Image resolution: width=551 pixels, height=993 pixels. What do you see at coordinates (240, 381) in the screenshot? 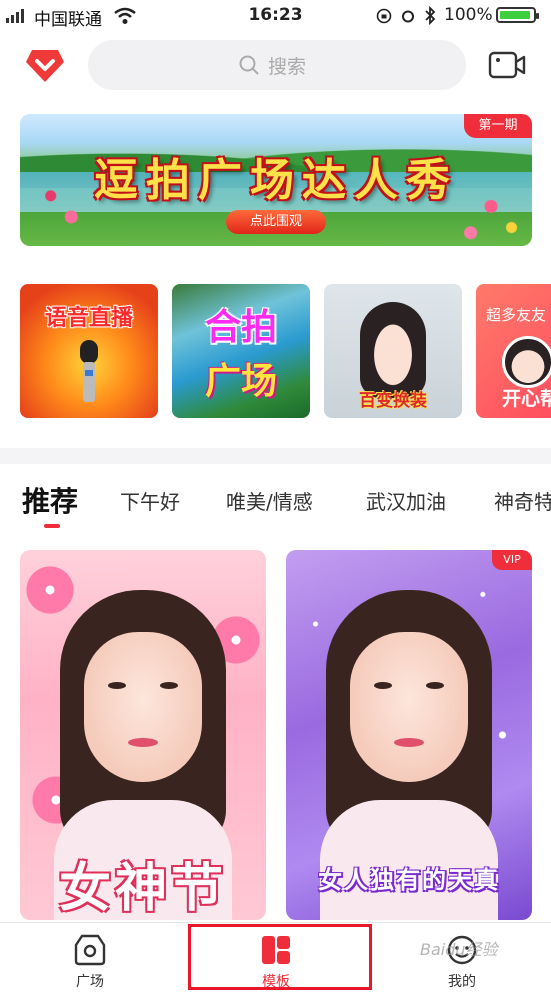
I see `category-label-line2: 广场` at bounding box center [240, 381].